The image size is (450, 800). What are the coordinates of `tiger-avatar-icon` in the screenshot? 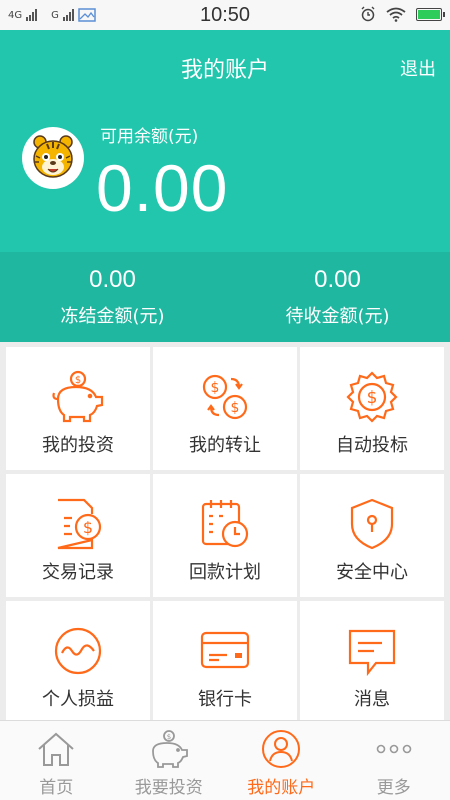 It's located at (53, 156).